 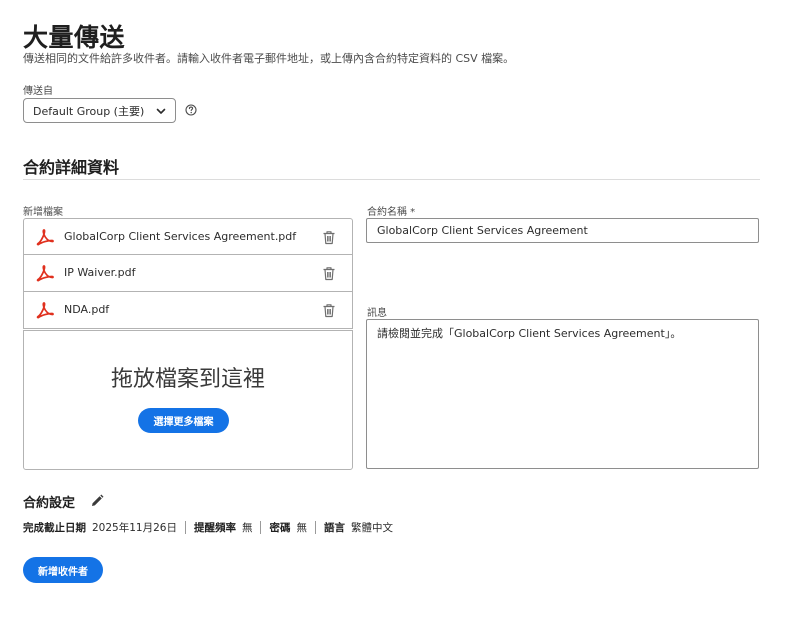 I want to click on pencil-icon, so click(x=97, y=501).